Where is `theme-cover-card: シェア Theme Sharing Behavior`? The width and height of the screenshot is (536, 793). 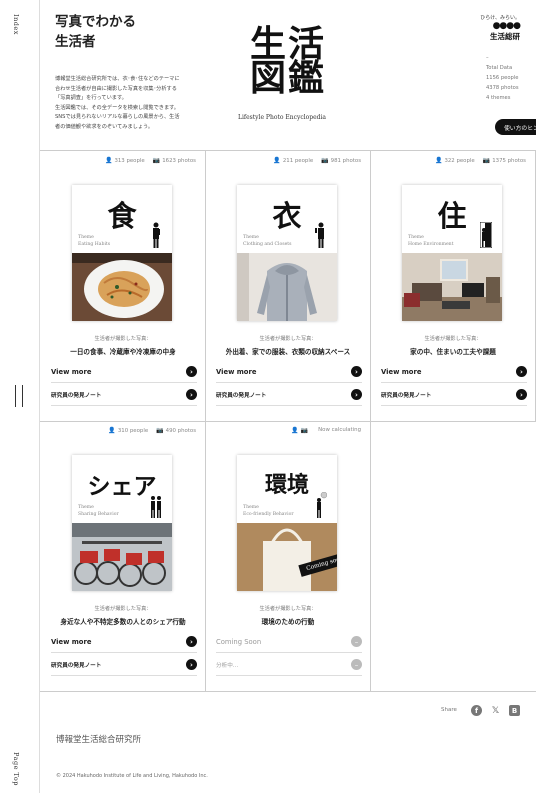
theme-cover-card: シェア Theme Sharing Behavior is located at coordinates (122, 523).